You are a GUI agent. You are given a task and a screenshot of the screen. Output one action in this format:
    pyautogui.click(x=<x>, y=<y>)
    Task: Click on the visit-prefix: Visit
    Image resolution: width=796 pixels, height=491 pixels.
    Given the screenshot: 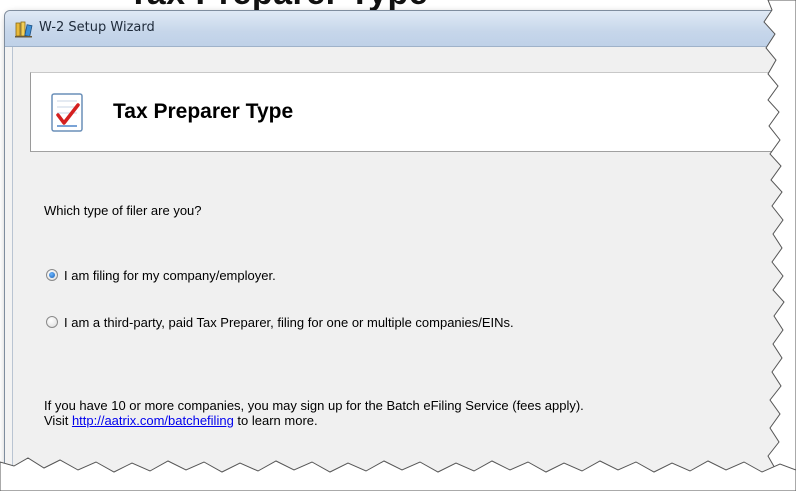 What is the action you would take?
    pyautogui.click(x=58, y=420)
    